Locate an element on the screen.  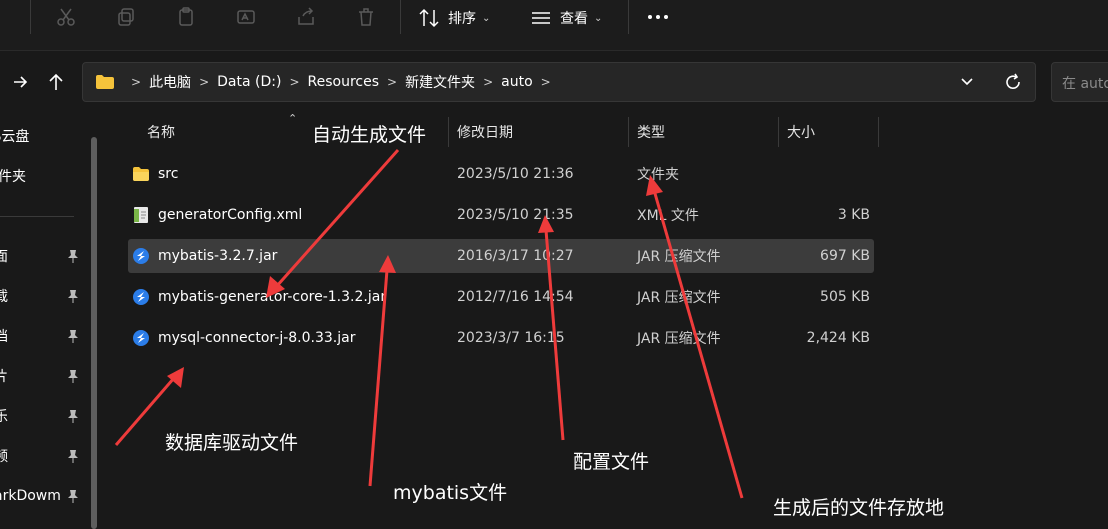
arrow-auto-gen is located at coordinates (333, 223).